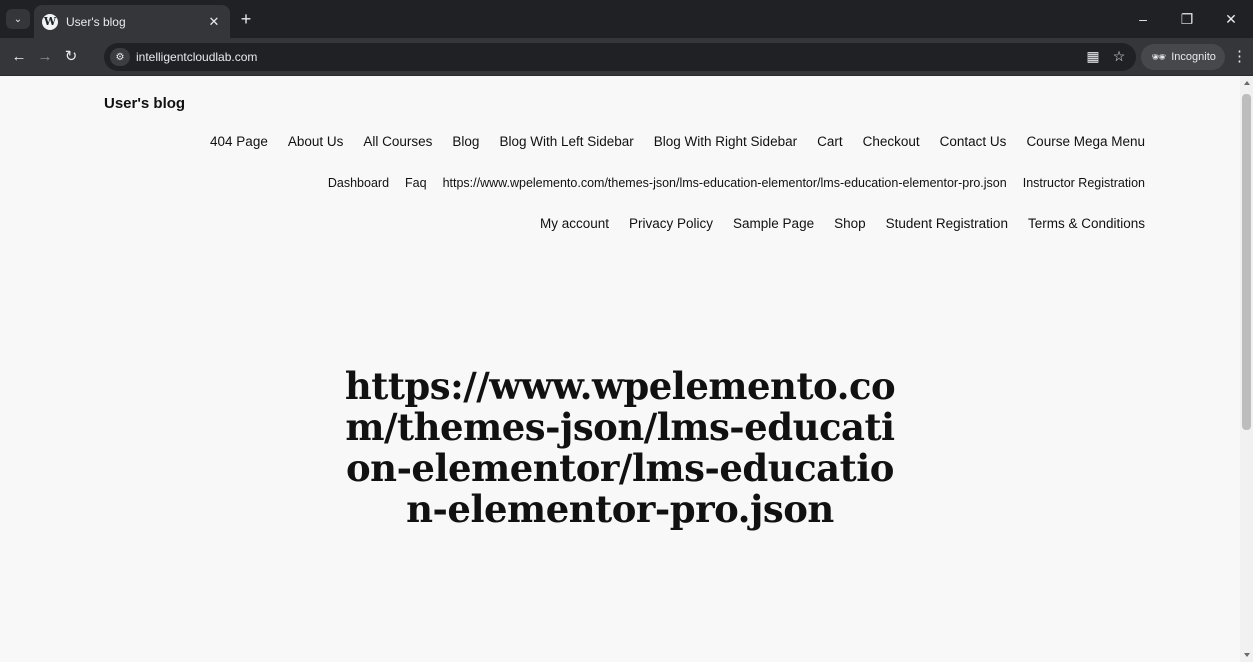  Describe the element at coordinates (316, 141) in the screenshot. I see `nav-link: About Us` at that location.